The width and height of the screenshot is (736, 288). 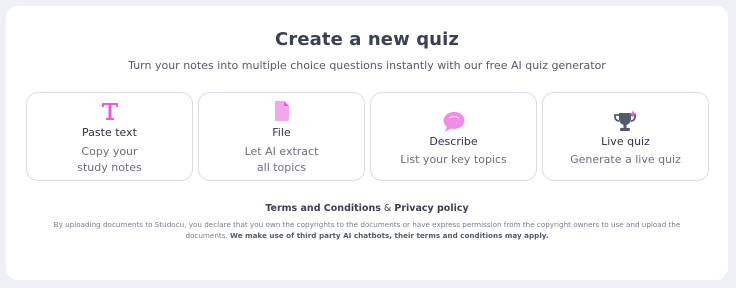 What do you see at coordinates (109, 132) in the screenshot?
I see `paste-text-label: Paste text` at bounding box center [109, 132].